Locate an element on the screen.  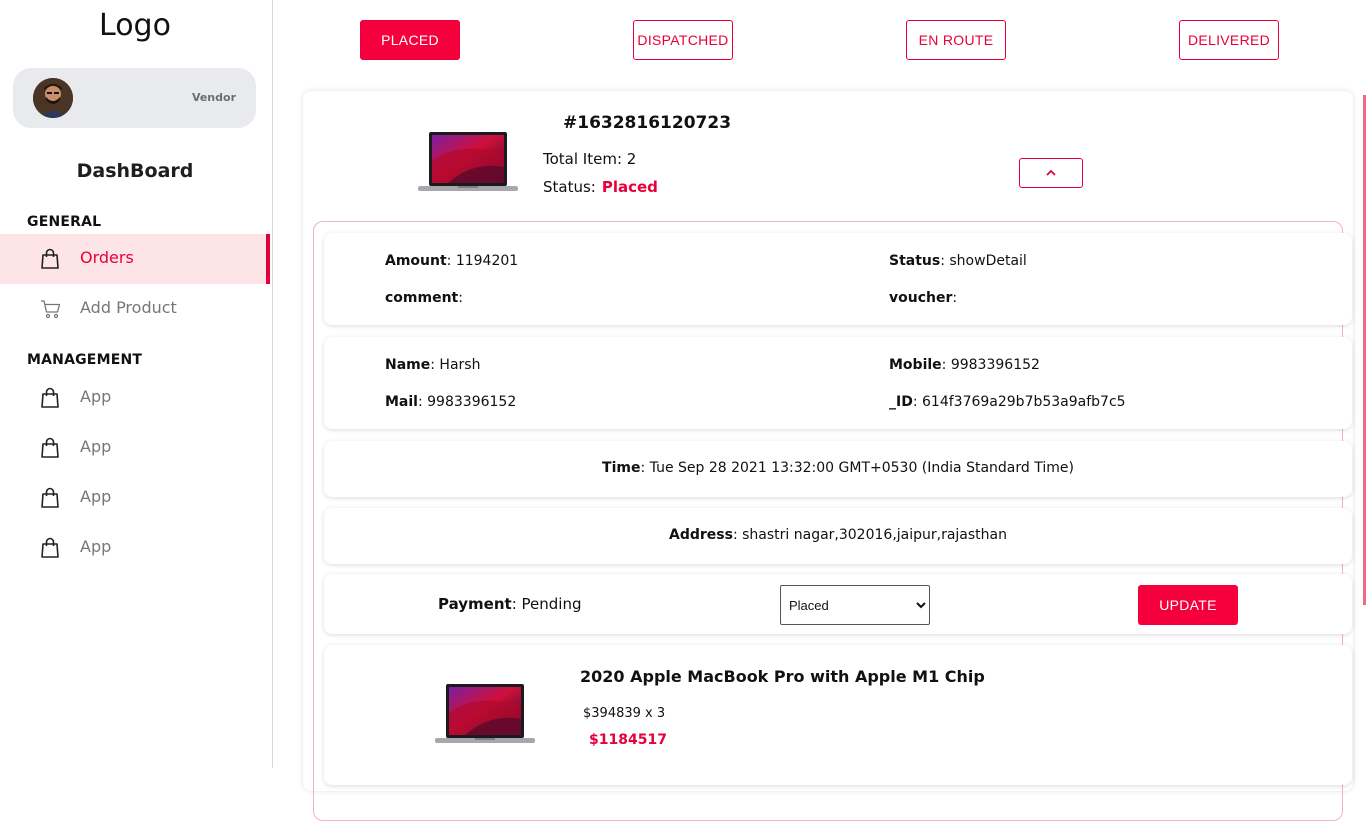
sidebar-item-add-product: Add Product is located at coordinates (135, 309).